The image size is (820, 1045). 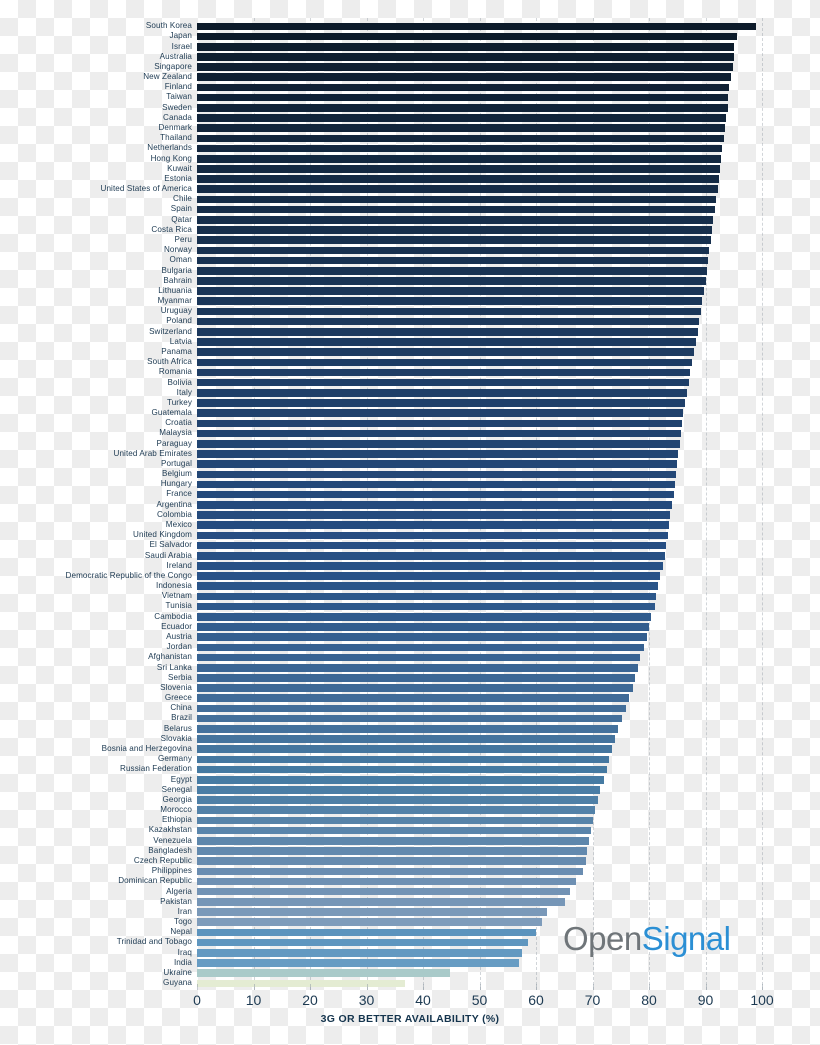 I want to click on bar-label: Paraguay, so click(x=174, y=443).